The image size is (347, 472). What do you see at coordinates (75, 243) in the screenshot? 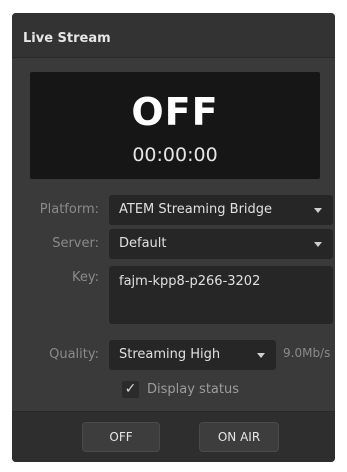
I see `server-label: Server:` at bounding box center [75, 243].